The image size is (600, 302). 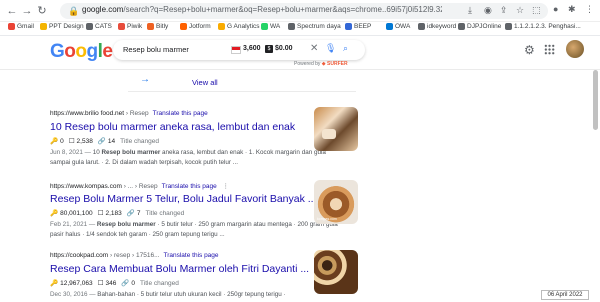 I want to click on bookmark-item: Gmail, so click(x=21, y=26).